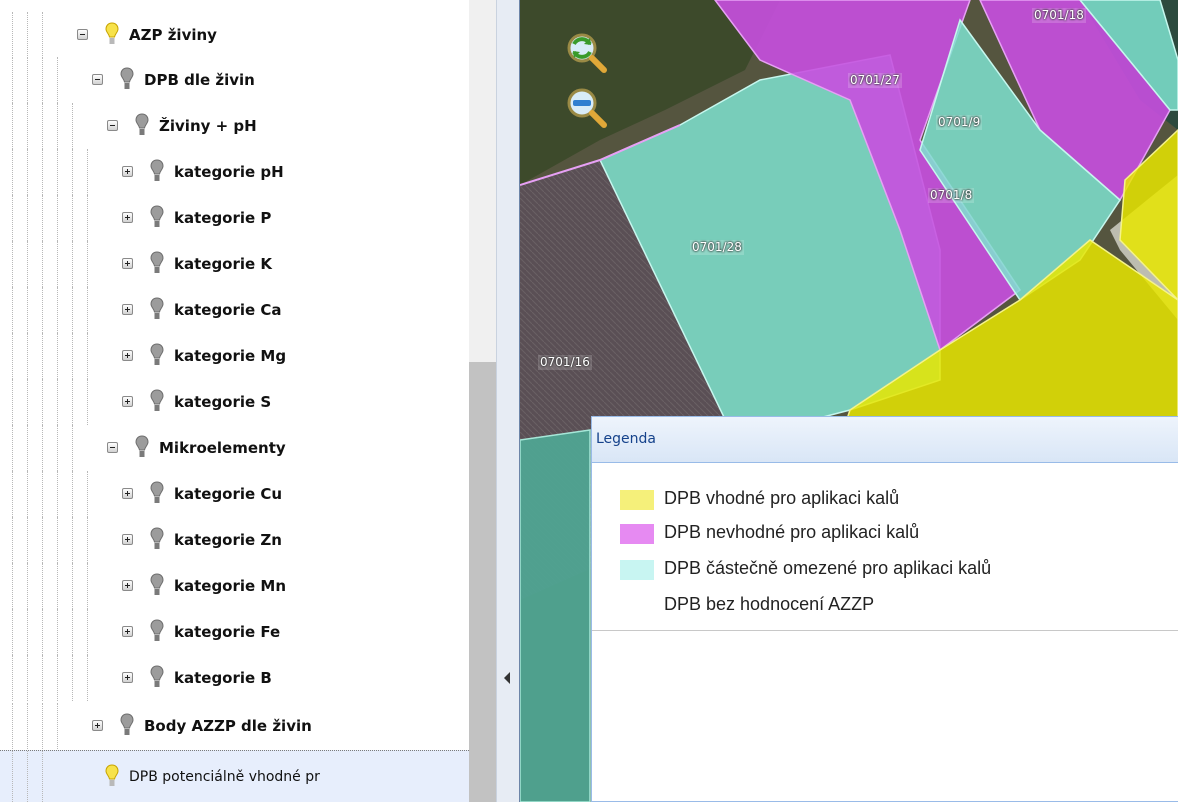 Image resolution: width=1178 pixels, height=802 pixels. I want to click on legend-item-label: DPB bez hodnocení AZZP, so click(769, 604).